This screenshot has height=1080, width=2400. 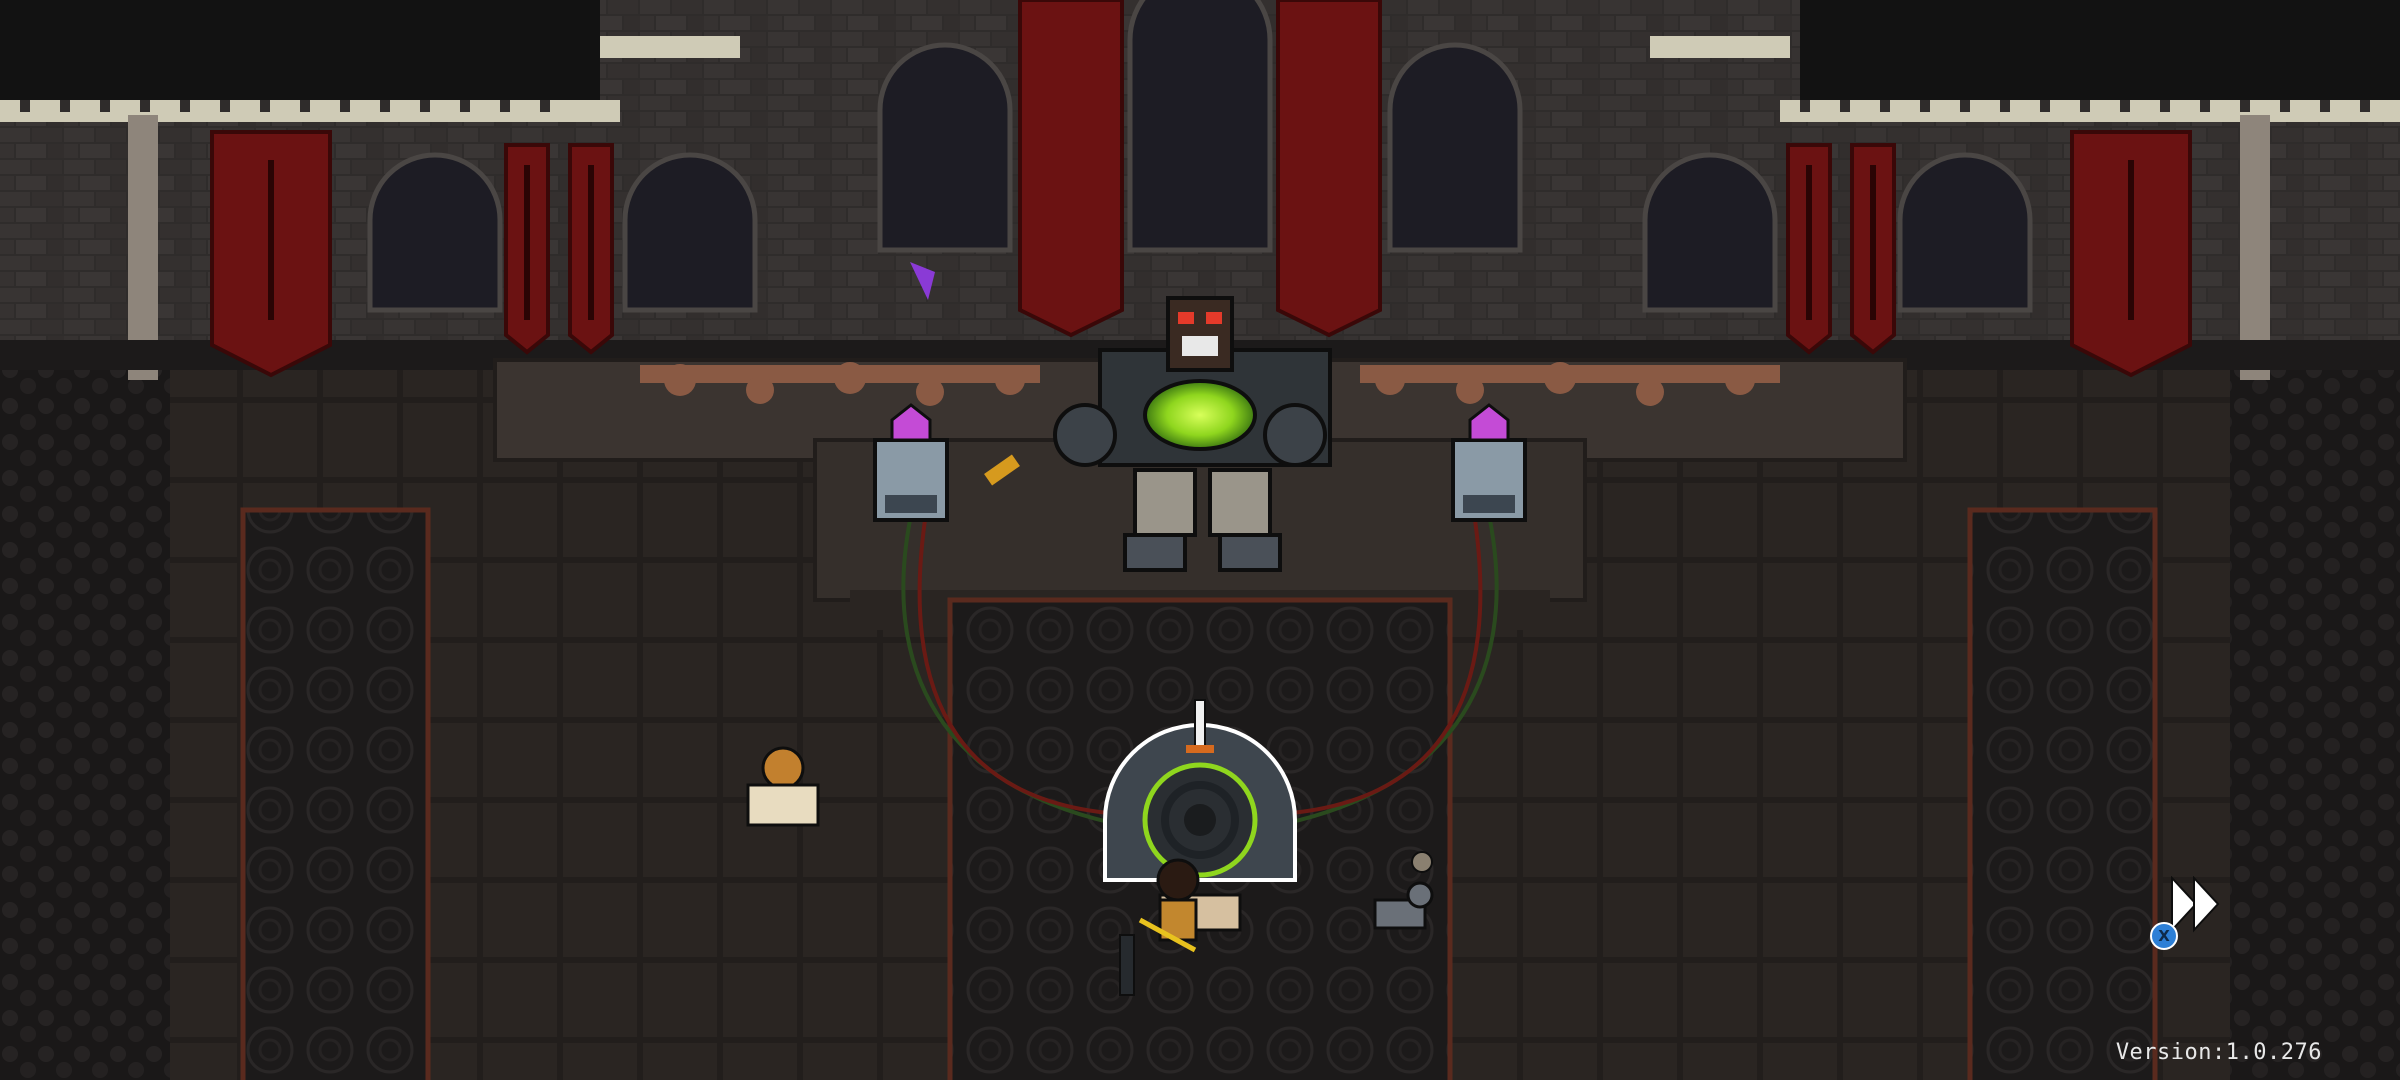 I want to click on x-button-glyph: X, so click(x=2164, y=936).